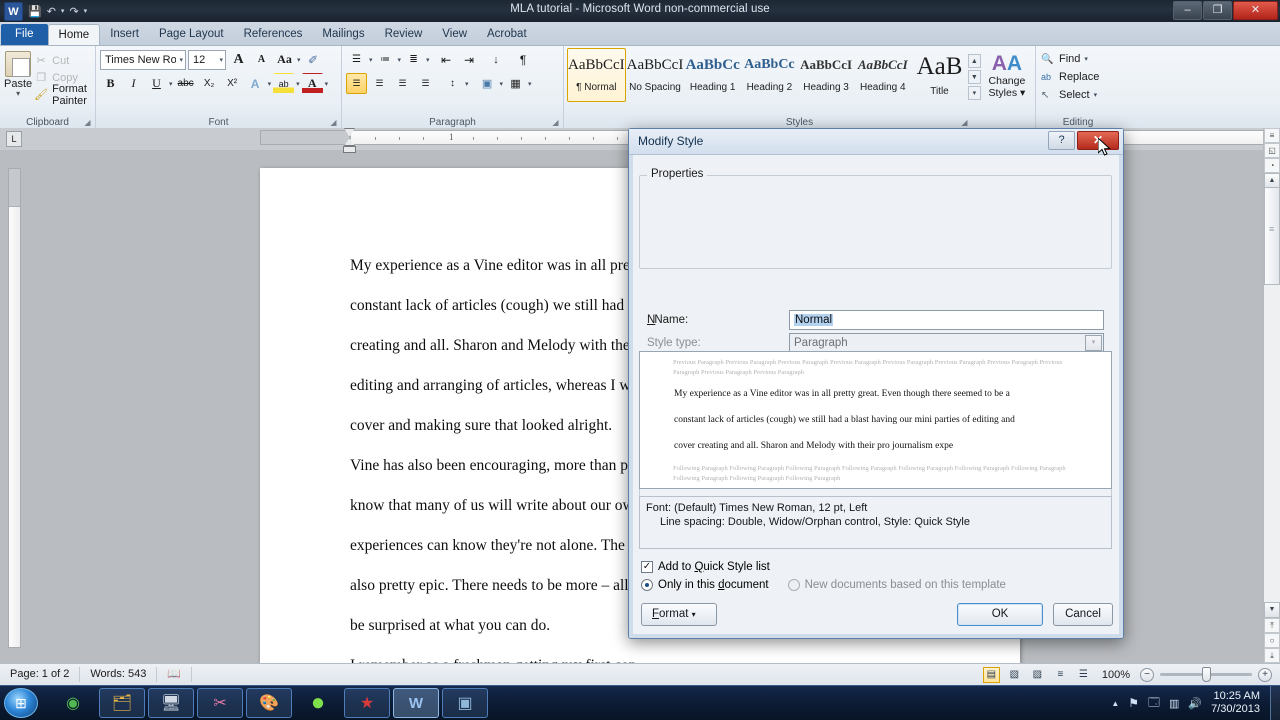  What do you see at coordinates (61, 95) in the screenshot?
I see `format-painter-button: 🖌 Format Painter` at bounding box center [61, 95].